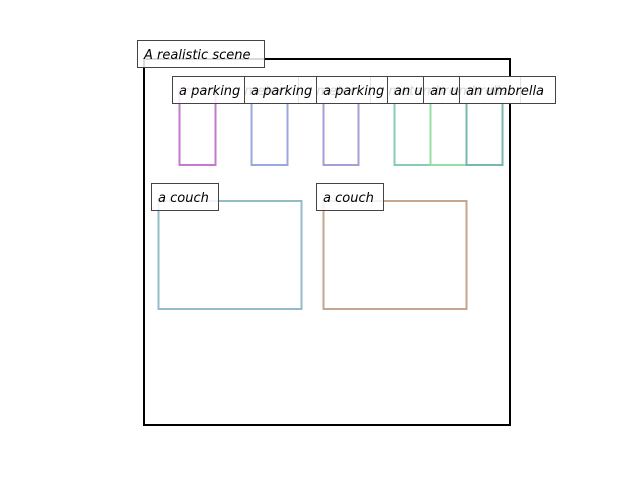 The height and width of the screenshot is (480, 640). I want to click on object-label-8: a couch, so click(350, 197).